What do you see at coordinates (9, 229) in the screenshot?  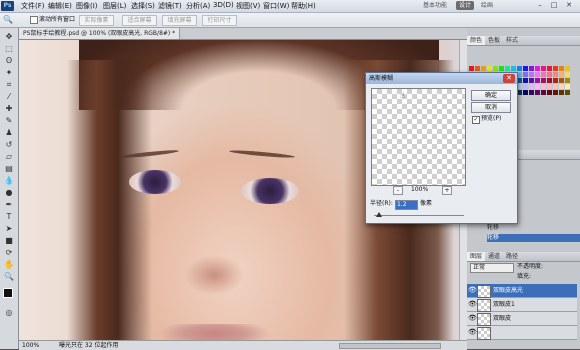 I see `path-select-tool-icon: ➤` at bounding box center [9, 229].